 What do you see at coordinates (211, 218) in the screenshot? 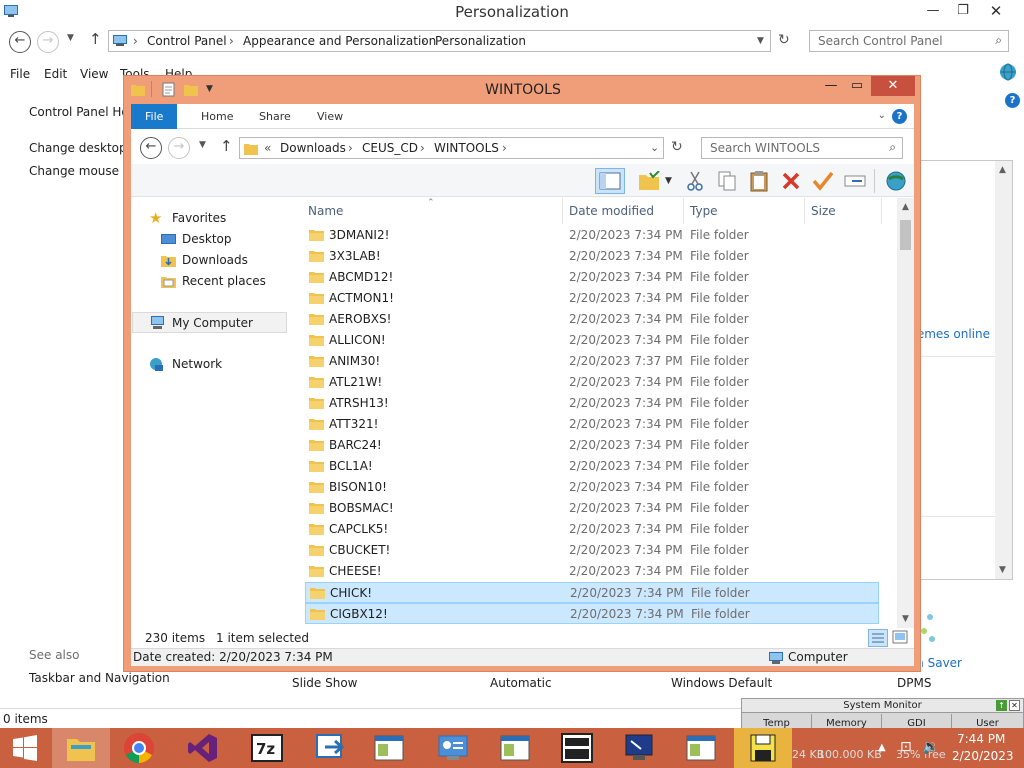
I see `nav-favorites: ★ Favorites` at bounding box center [211, 218].